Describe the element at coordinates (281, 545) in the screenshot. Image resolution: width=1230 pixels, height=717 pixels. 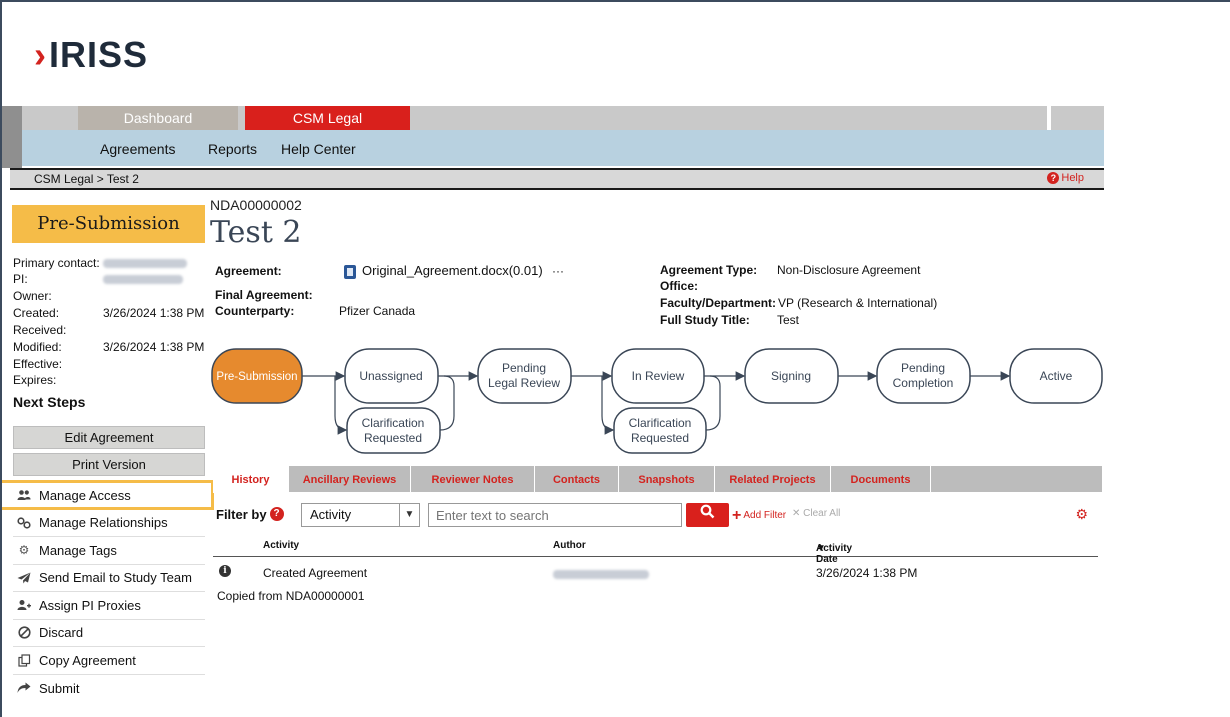
I see `column-activity: Activity` at that location.